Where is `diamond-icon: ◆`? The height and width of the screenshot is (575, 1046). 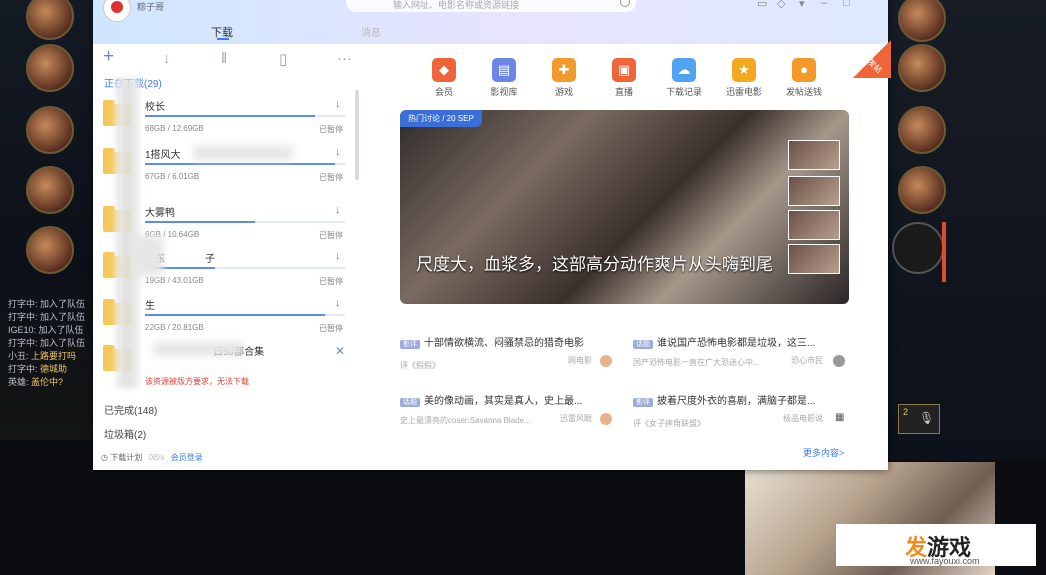 diamond-icon: ◆ is located at coordinates (444, 70).